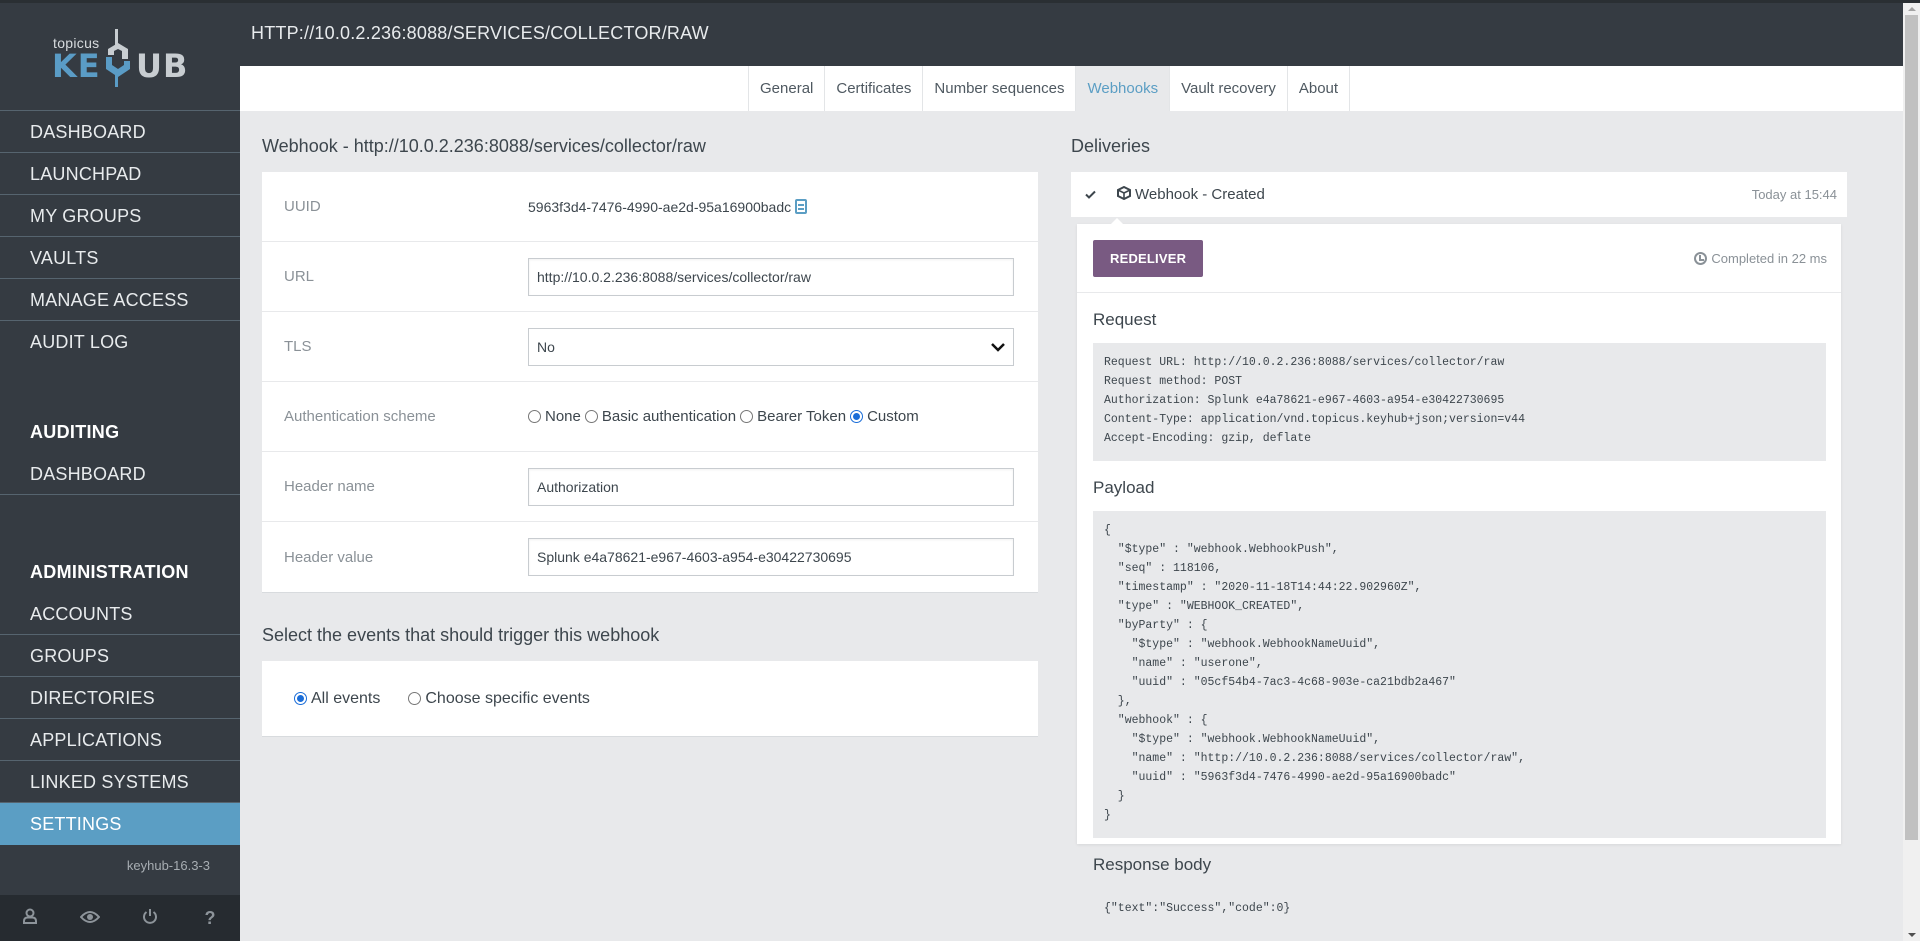 The height and width of the screenshot is (941, 1920). Describe the element at coordinates (120, 824) in the screenshot. I see `sidebar-item-settings: SETTINGS` at that location.